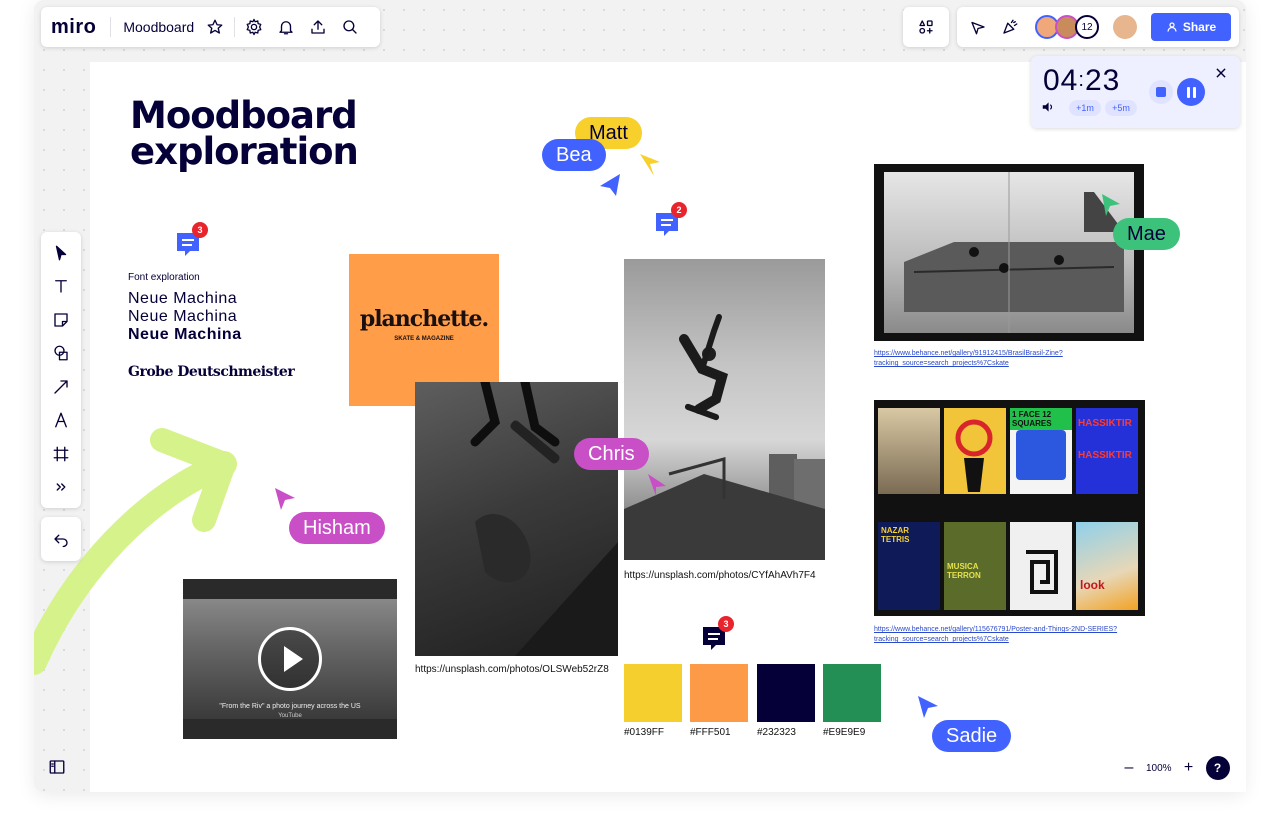 This screenshot has height=840, width=1280. I want to click on board-toolbar: miro Moodboard, so click(210, 27).